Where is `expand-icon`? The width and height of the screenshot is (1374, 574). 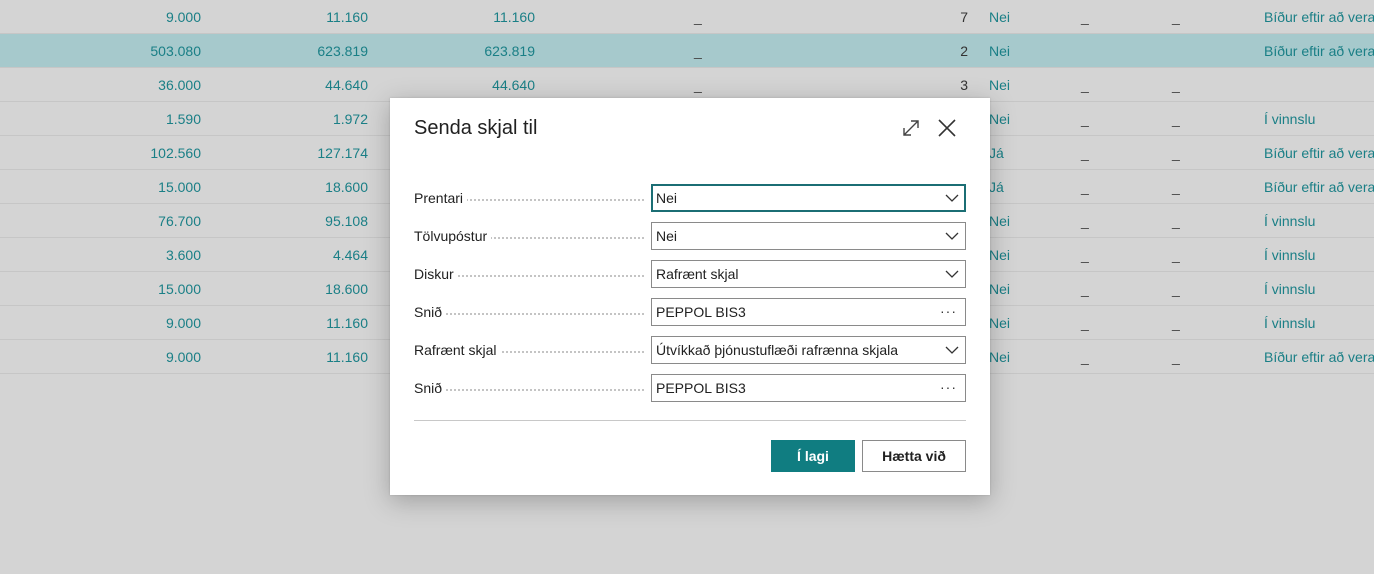 expand-icon is located at coordinates (911, 128).